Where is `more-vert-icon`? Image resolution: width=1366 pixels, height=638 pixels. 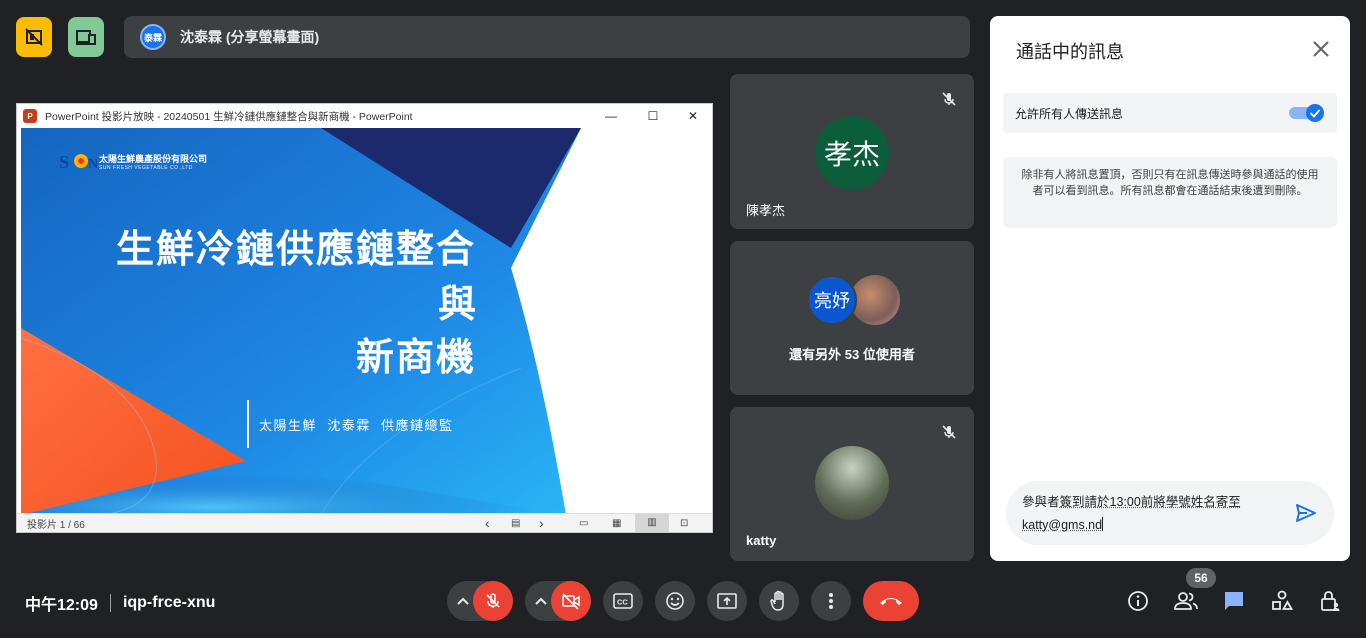
more-vert-icon is located at coordinates (831, 601).